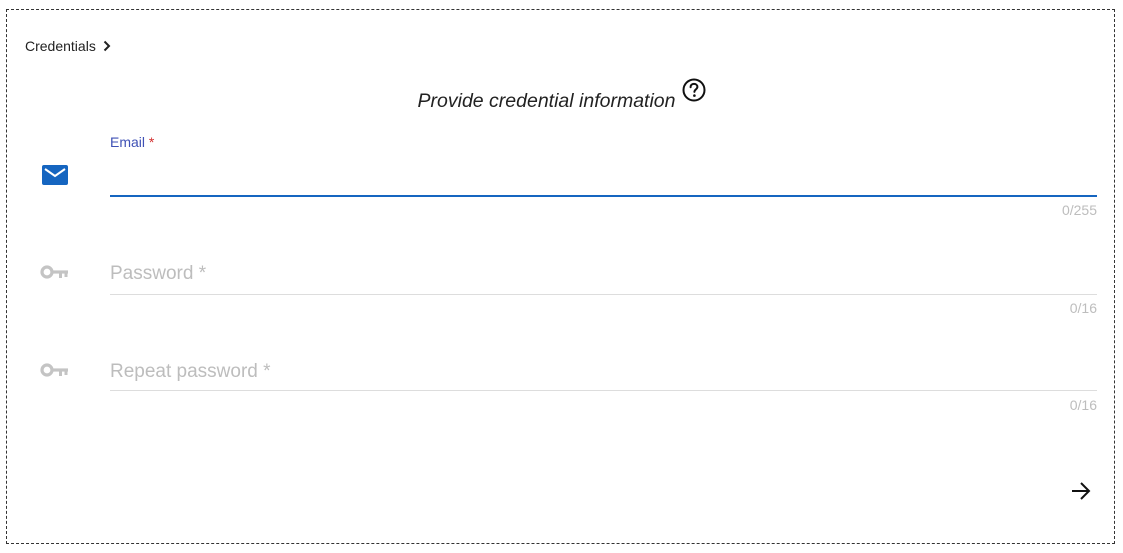 The height and width of the screenshot is (553, 1123). I want to click on email-required-mark: *, so click(151, 142).